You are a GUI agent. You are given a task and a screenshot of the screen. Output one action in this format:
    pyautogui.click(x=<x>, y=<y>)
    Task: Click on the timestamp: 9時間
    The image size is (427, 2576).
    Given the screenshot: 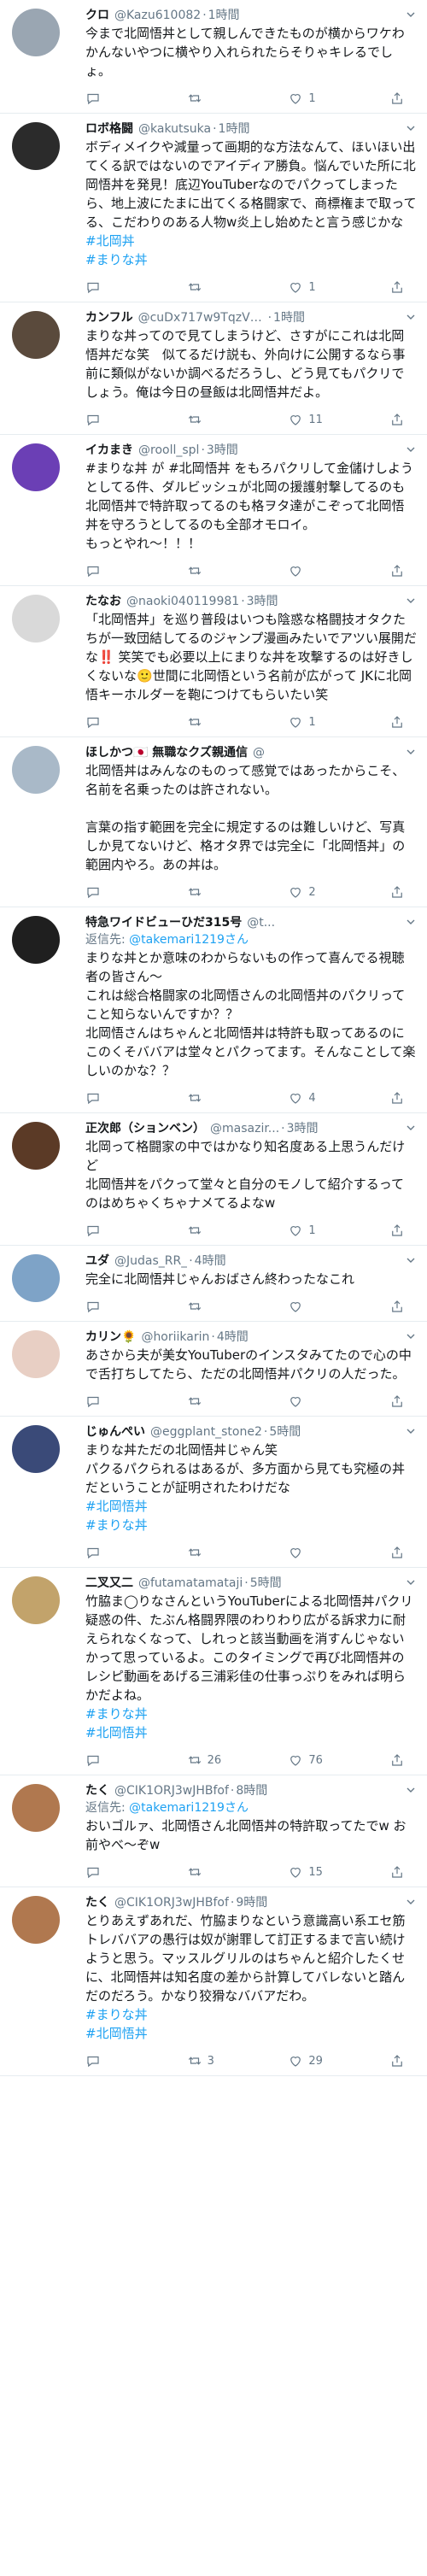 What is the action you would take?
    pyautogui.click(x=251, y=1902)
    